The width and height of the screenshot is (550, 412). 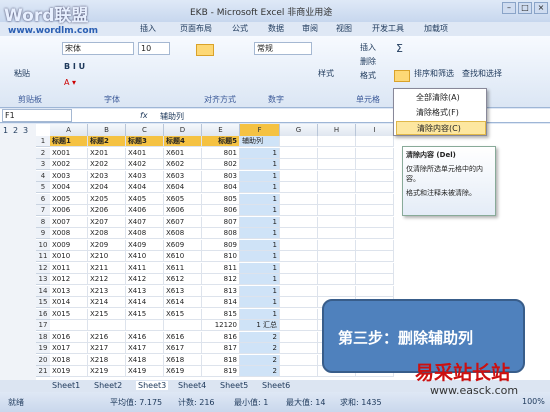 What do you see at coordinates (69, 337) in the screenshot?
I see `table-cell: X016` at bounding box center [69, 337].